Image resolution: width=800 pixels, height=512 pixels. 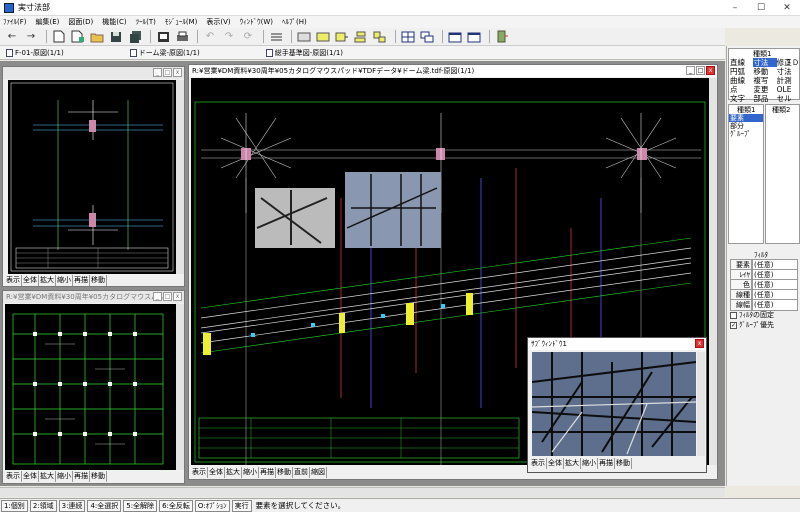 I want to click on window-b-icon, so click(x=474, y=37).